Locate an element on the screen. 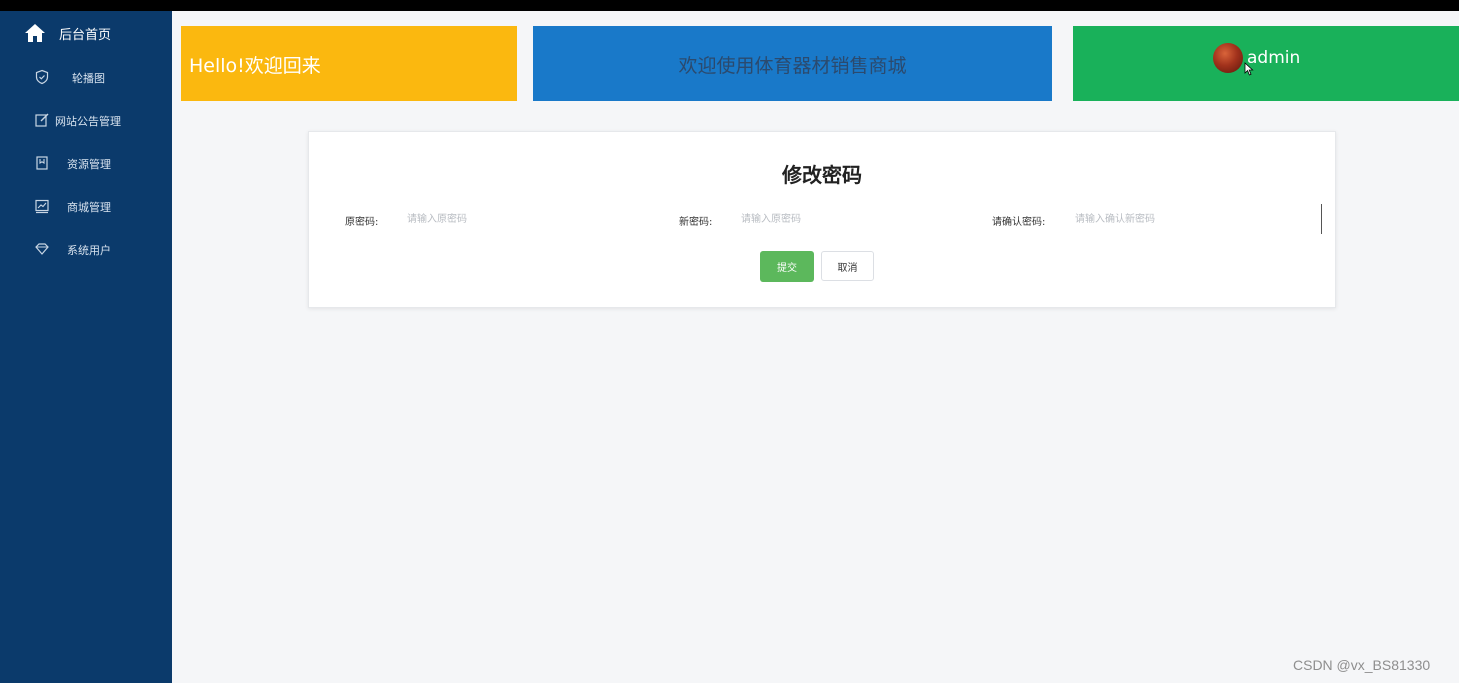 The image size is (1459, 683). sidebar-item-label: 网站公告管理 is located at coordinates (88, 121).